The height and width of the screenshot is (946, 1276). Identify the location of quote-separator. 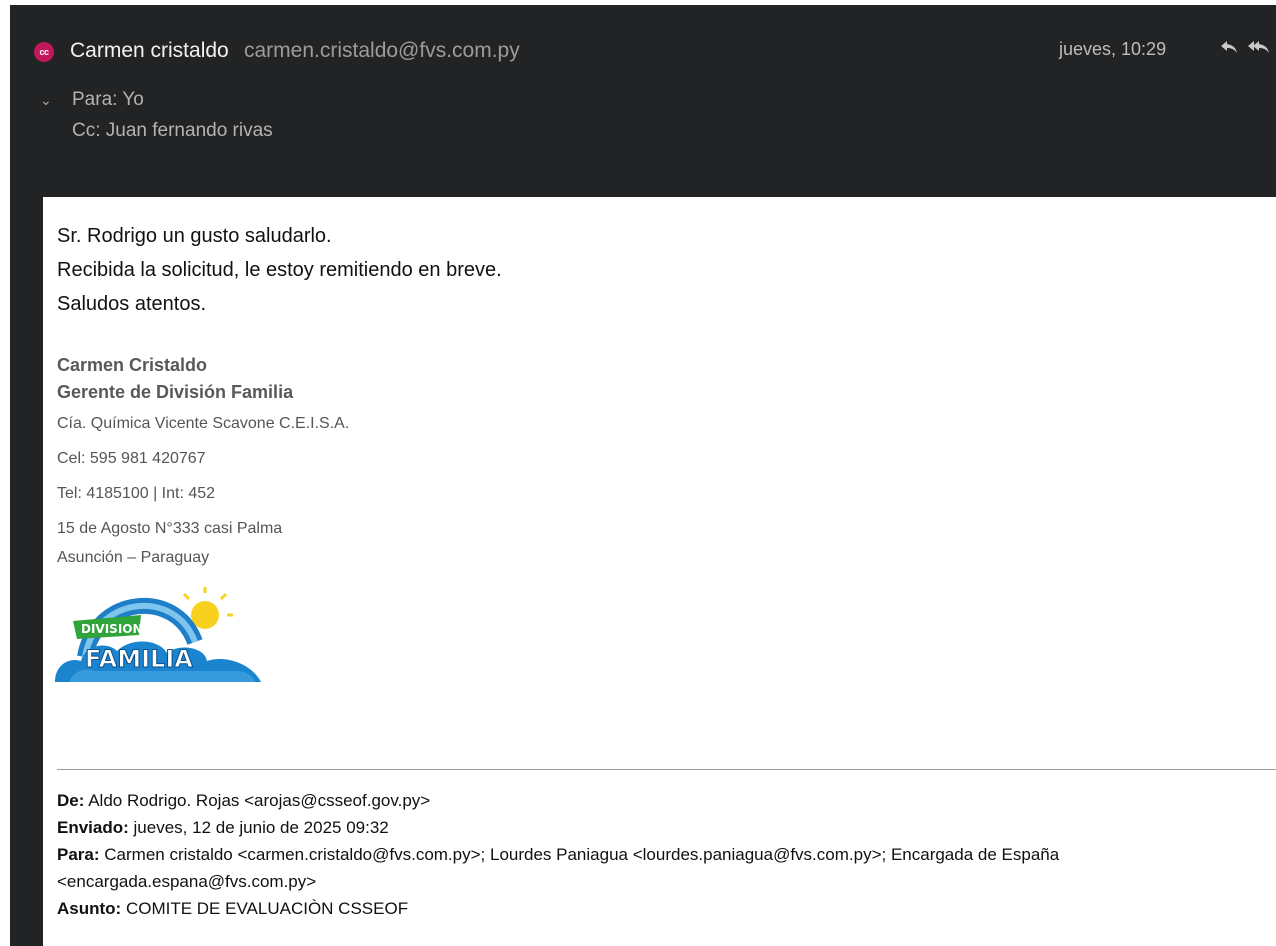
(666, 769).